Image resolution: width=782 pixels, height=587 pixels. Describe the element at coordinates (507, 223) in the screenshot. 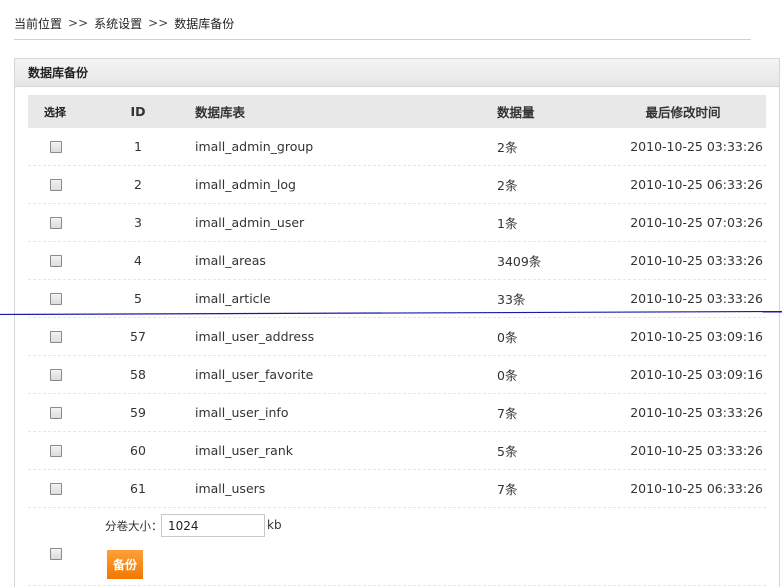

I see `row-record-count: 1条` at that location.